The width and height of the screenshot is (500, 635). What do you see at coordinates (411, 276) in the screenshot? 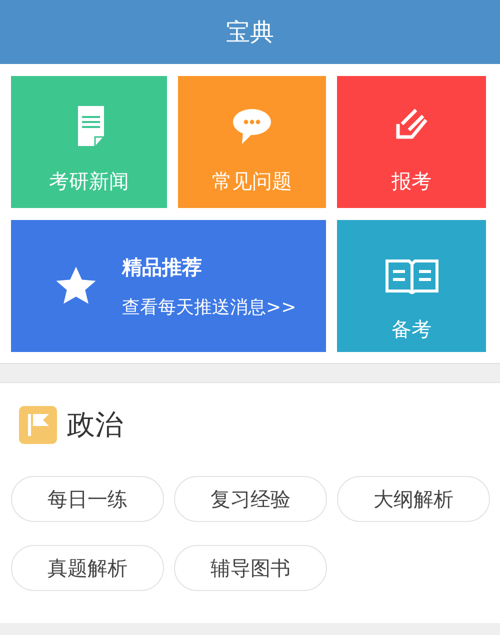
I see `book-icon` at bounding box center [411, 276].